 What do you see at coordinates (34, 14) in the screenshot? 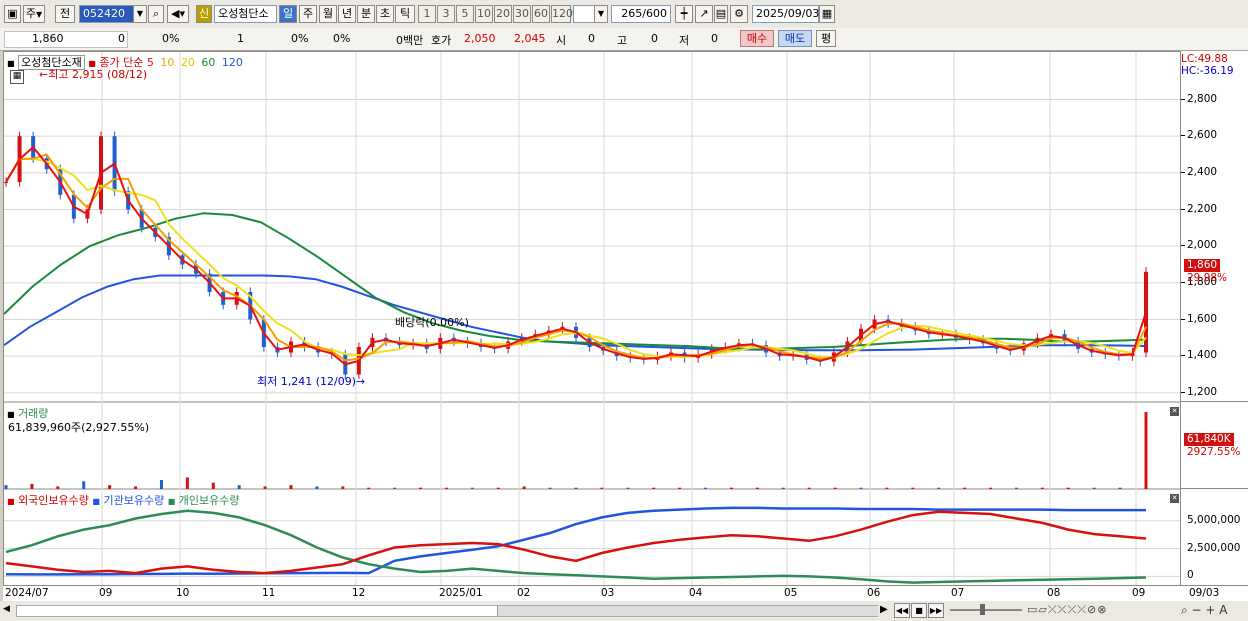
I see `period-type-select: 주▼` at bounding box center [34, 14].